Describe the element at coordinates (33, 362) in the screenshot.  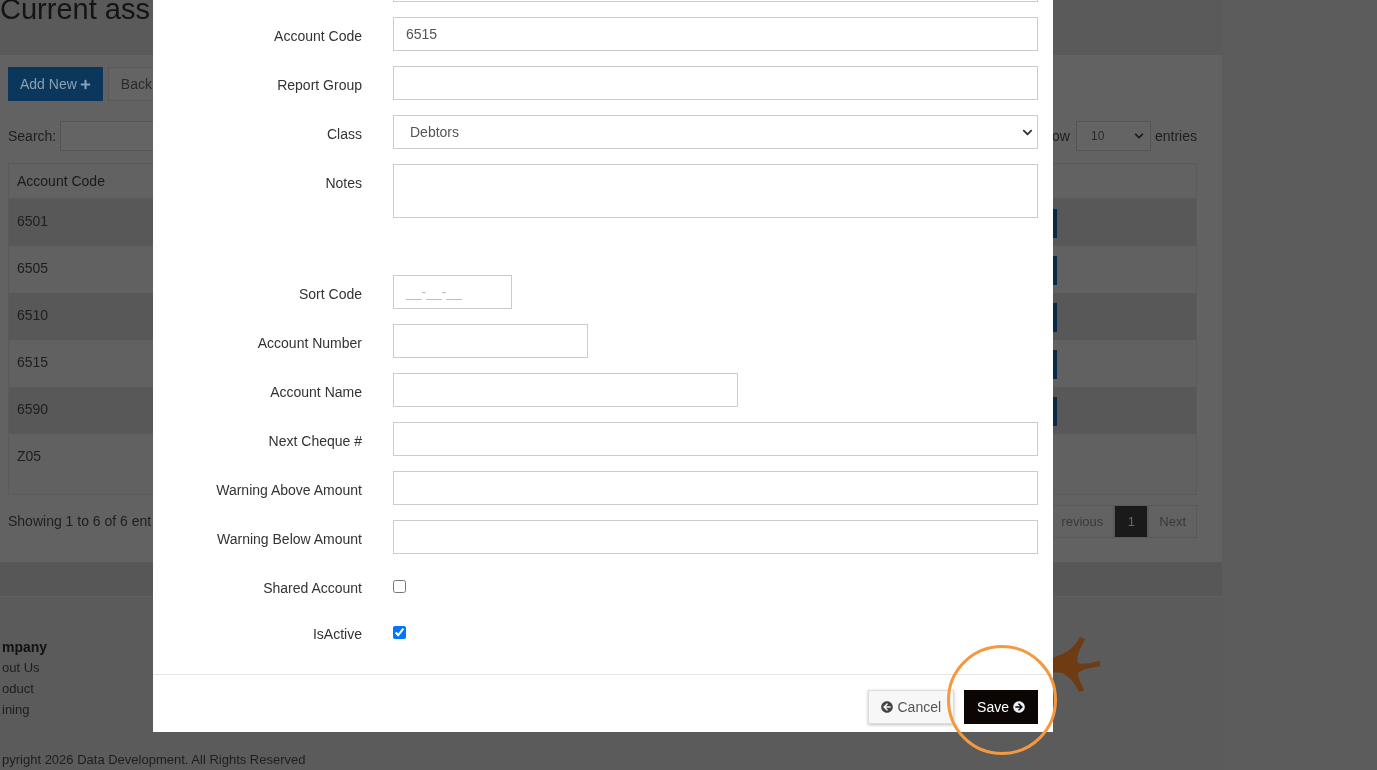
I see `table-cell-text: 6515` at that location.